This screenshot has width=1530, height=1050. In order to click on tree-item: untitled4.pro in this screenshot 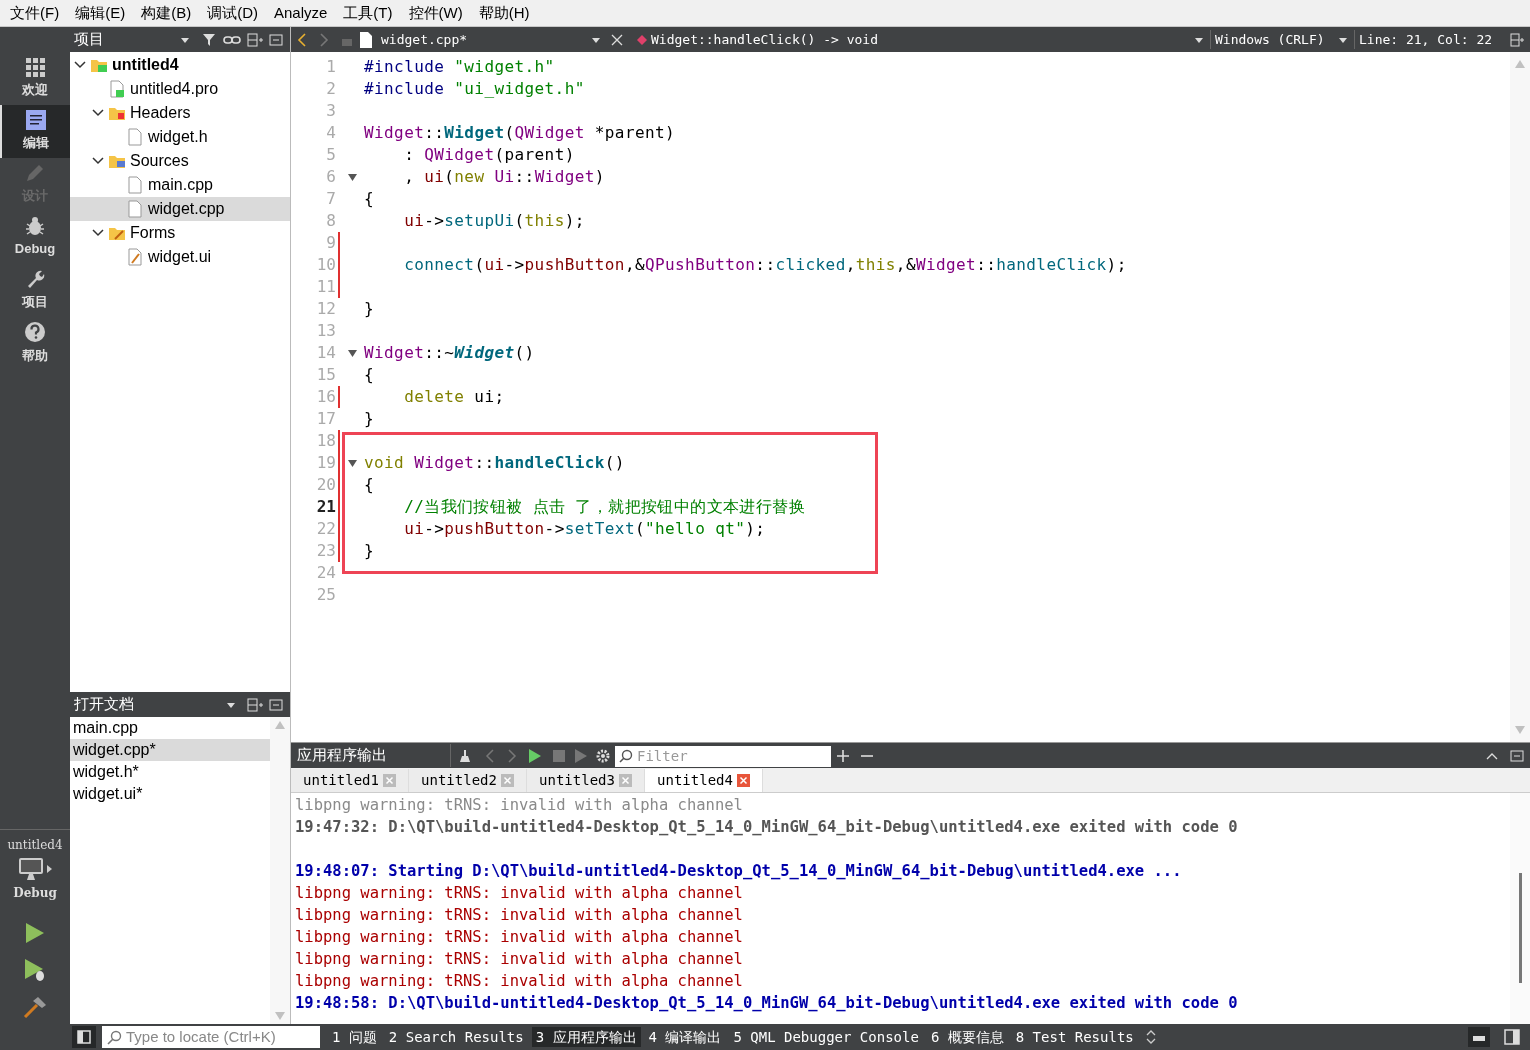, I will do `click(180, 89)`.